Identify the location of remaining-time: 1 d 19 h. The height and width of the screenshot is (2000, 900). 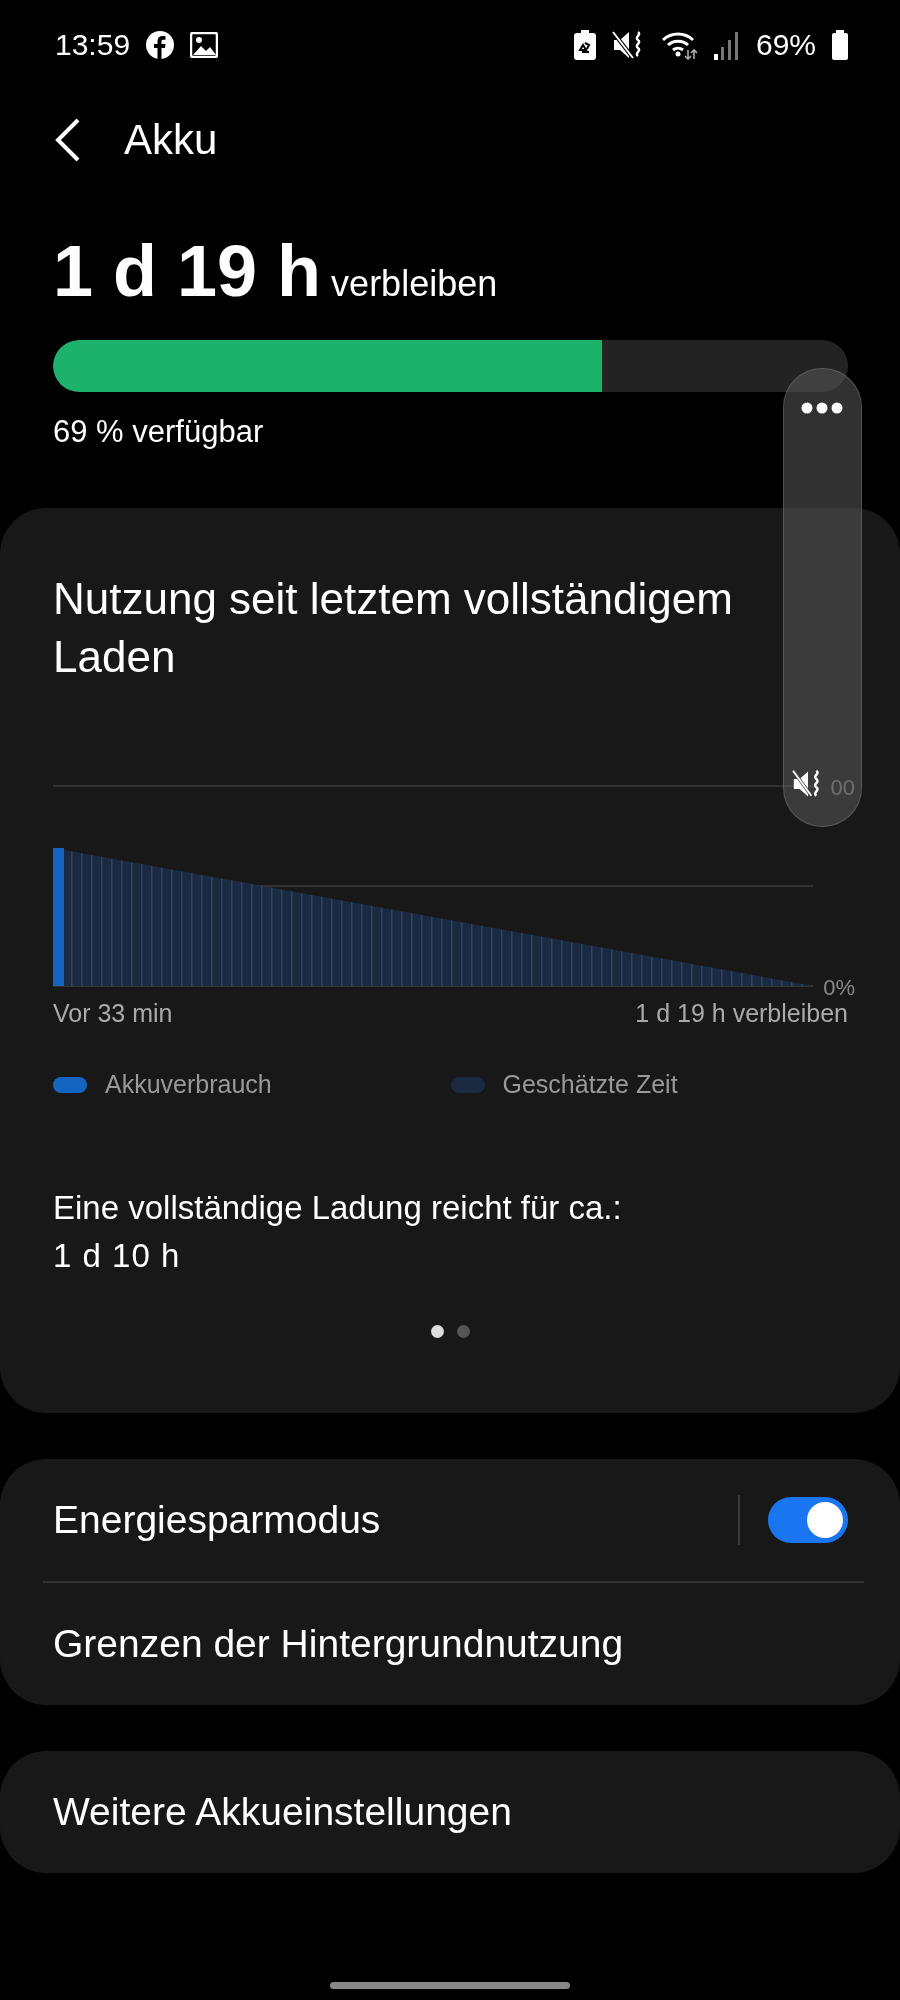
(187, 271).